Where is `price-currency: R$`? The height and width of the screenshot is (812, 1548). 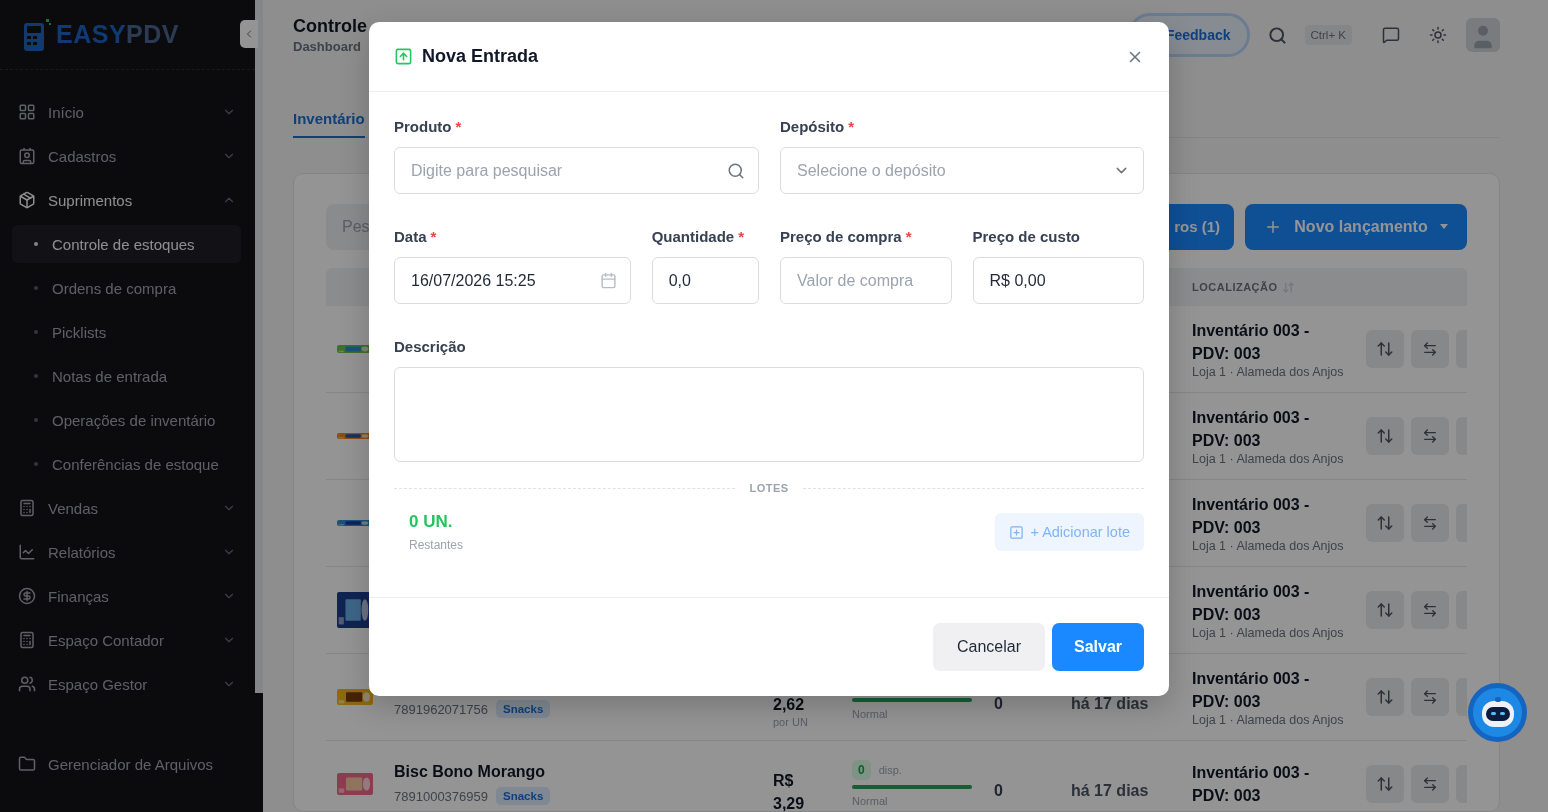 price-currency: R$ is located at coordinates (784, 781).